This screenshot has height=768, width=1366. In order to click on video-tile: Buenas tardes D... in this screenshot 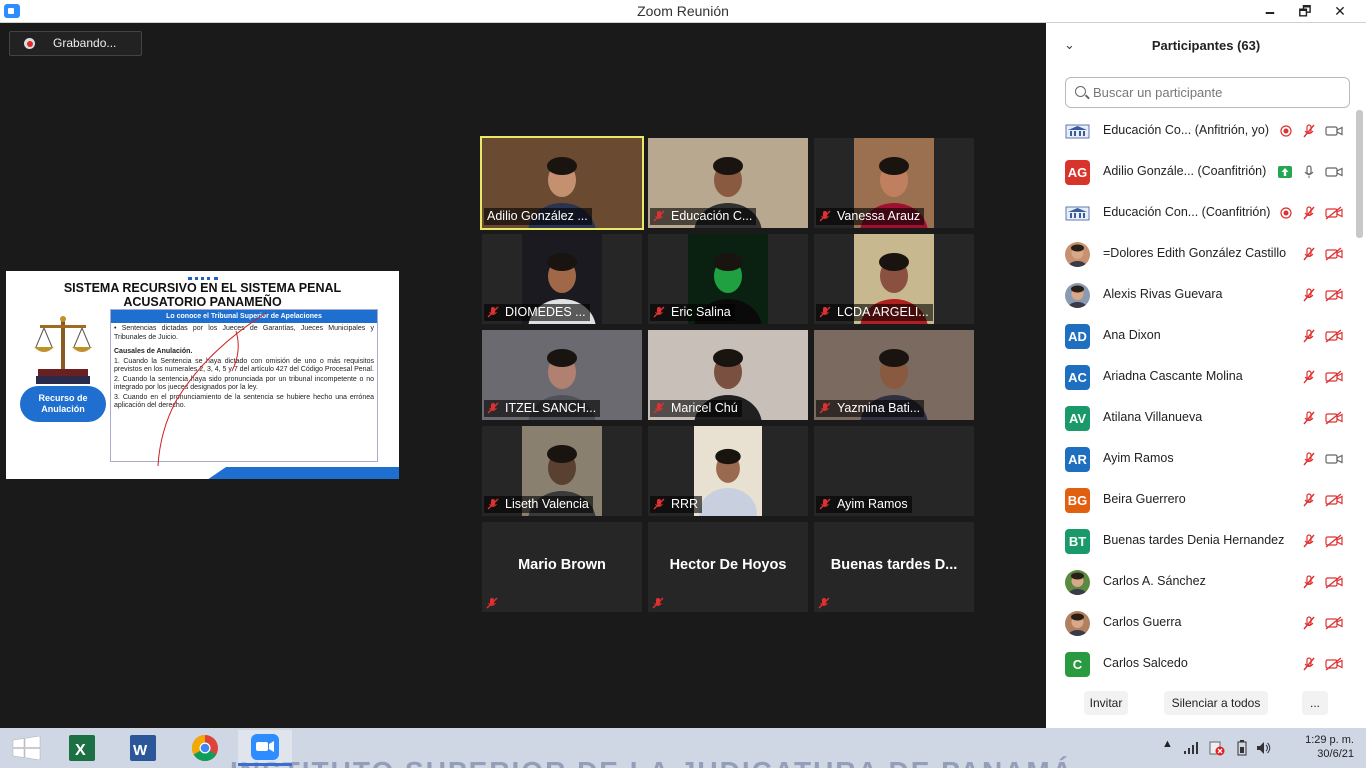, I will do `click(894, 567)`.